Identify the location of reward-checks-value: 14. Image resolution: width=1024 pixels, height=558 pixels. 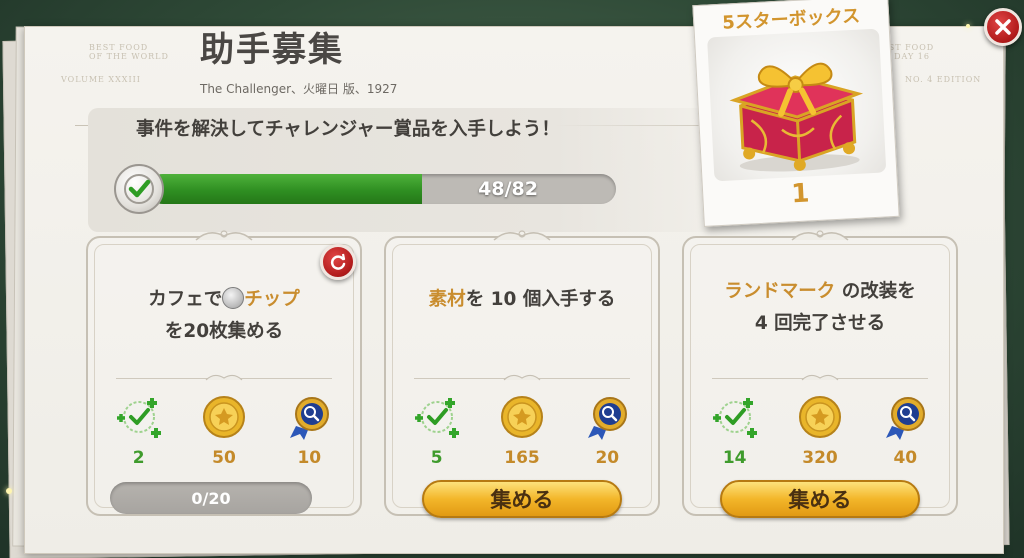
(734, 458).